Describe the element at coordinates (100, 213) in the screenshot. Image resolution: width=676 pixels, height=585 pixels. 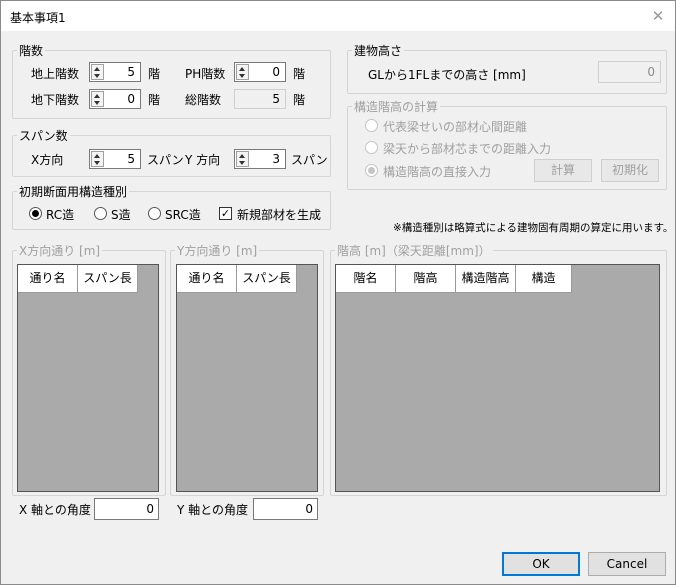
I see `radio-s` at that location.